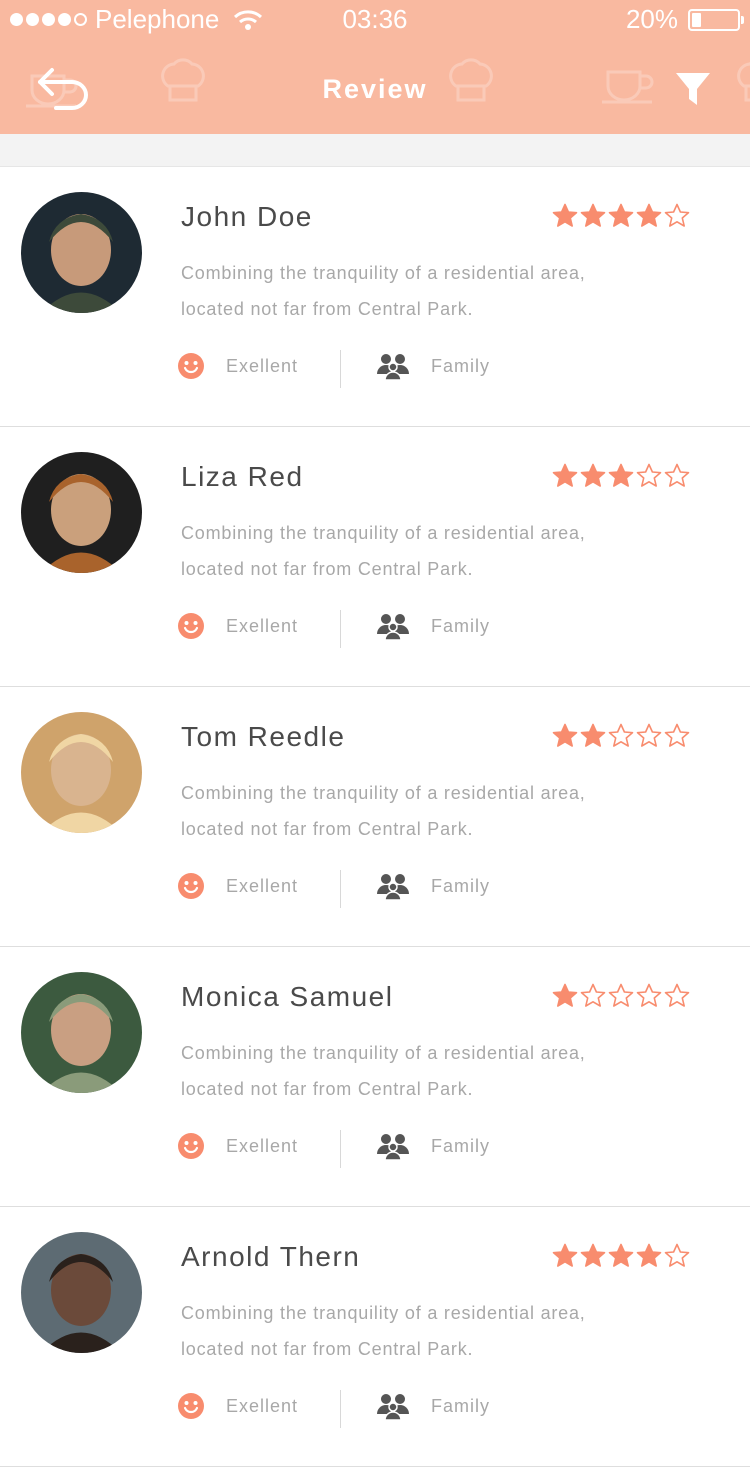  I want to click on reviewer-name: Tom Reedle, so click(263, 736).